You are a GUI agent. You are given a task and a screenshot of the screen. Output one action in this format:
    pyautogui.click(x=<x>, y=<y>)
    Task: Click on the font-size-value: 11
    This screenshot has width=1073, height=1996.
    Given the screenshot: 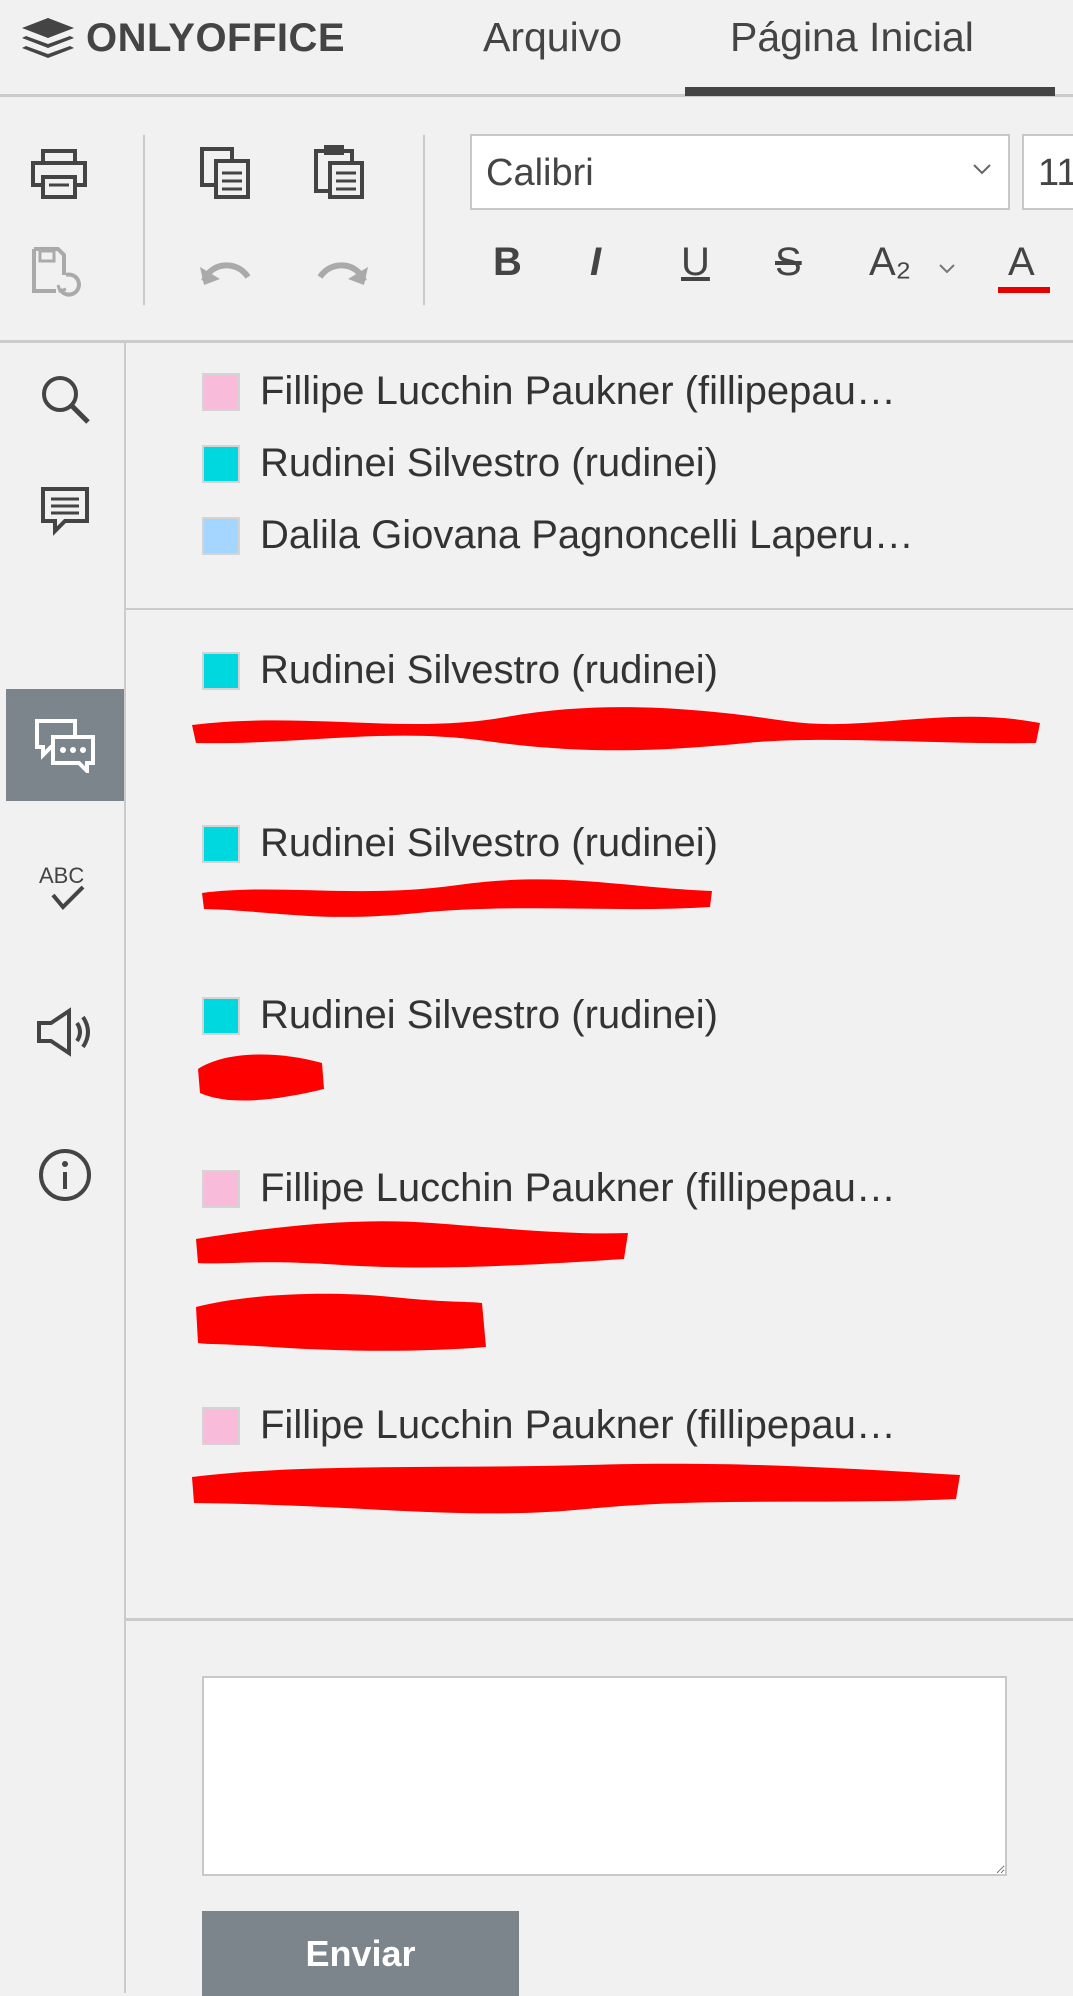 What is the action you would take?
    pyautogui.click(x=1055, y=173)
    